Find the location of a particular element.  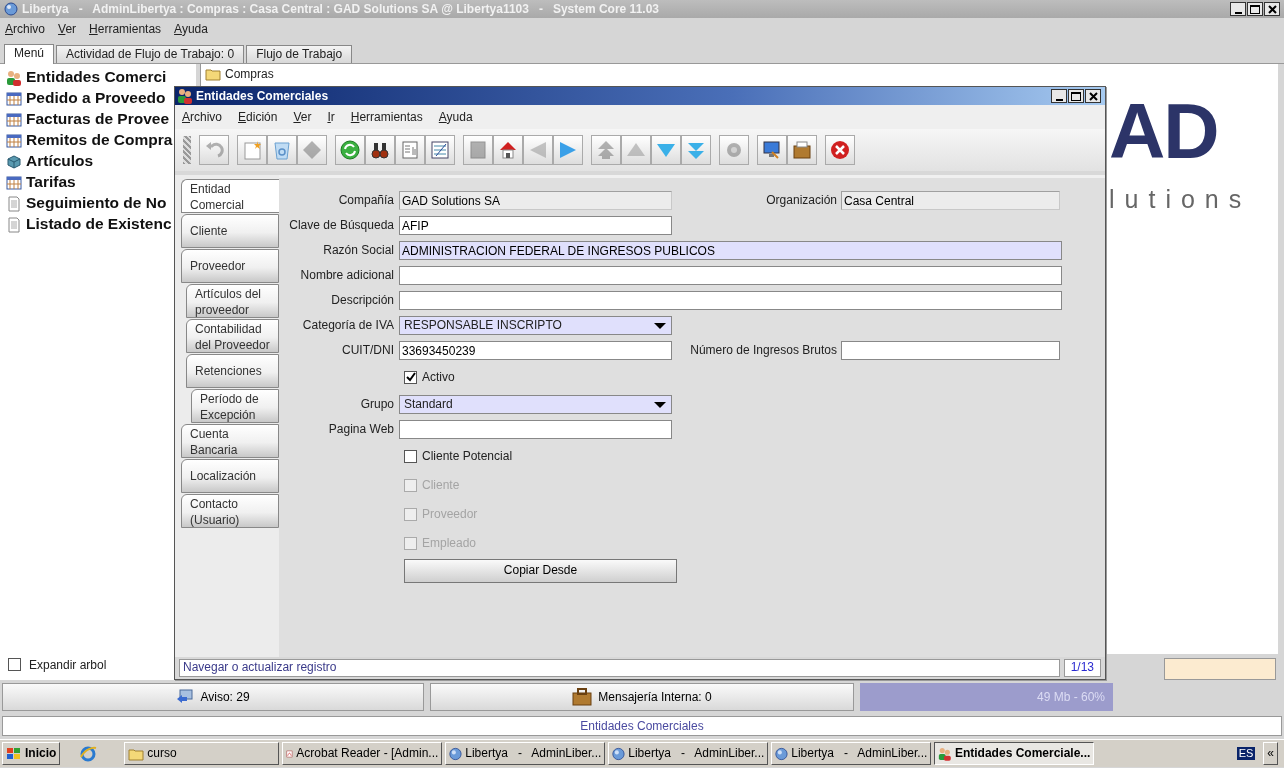

dropdown-field: RESPONSABLE INSCRIPTO is located at coordinates (535, 325).